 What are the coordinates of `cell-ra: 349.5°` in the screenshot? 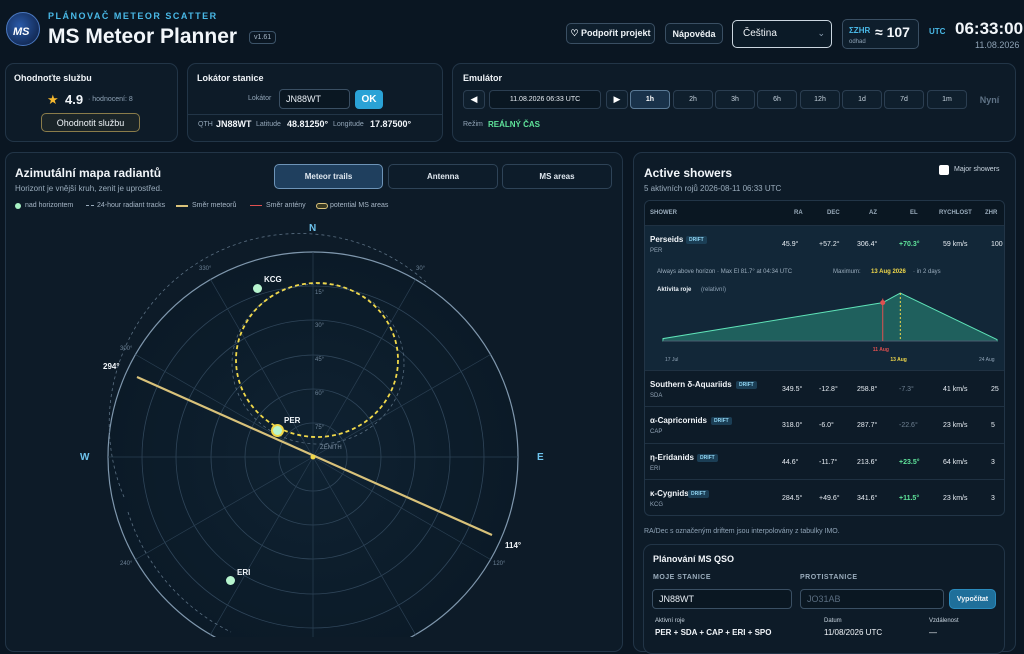 It's located at (792, 389).